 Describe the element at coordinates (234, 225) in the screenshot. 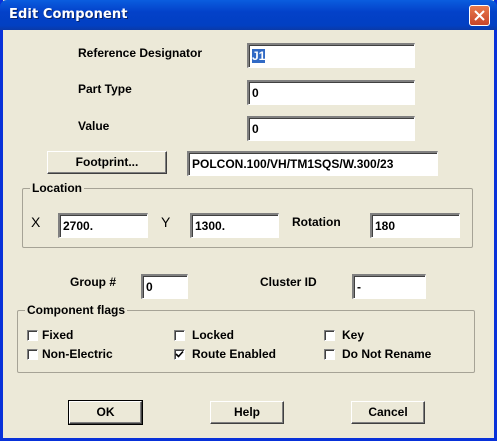

I see `y-field: 1300.` at that location.